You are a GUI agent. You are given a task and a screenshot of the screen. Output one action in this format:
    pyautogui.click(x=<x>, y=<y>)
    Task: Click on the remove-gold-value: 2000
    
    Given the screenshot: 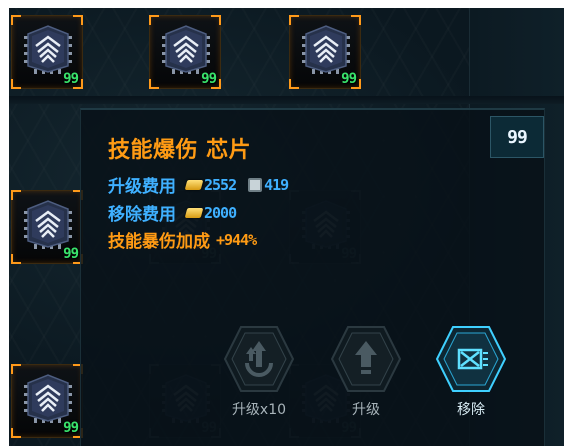 What is the action you would take?
    pyautogui.click(x=220, y=212)
    